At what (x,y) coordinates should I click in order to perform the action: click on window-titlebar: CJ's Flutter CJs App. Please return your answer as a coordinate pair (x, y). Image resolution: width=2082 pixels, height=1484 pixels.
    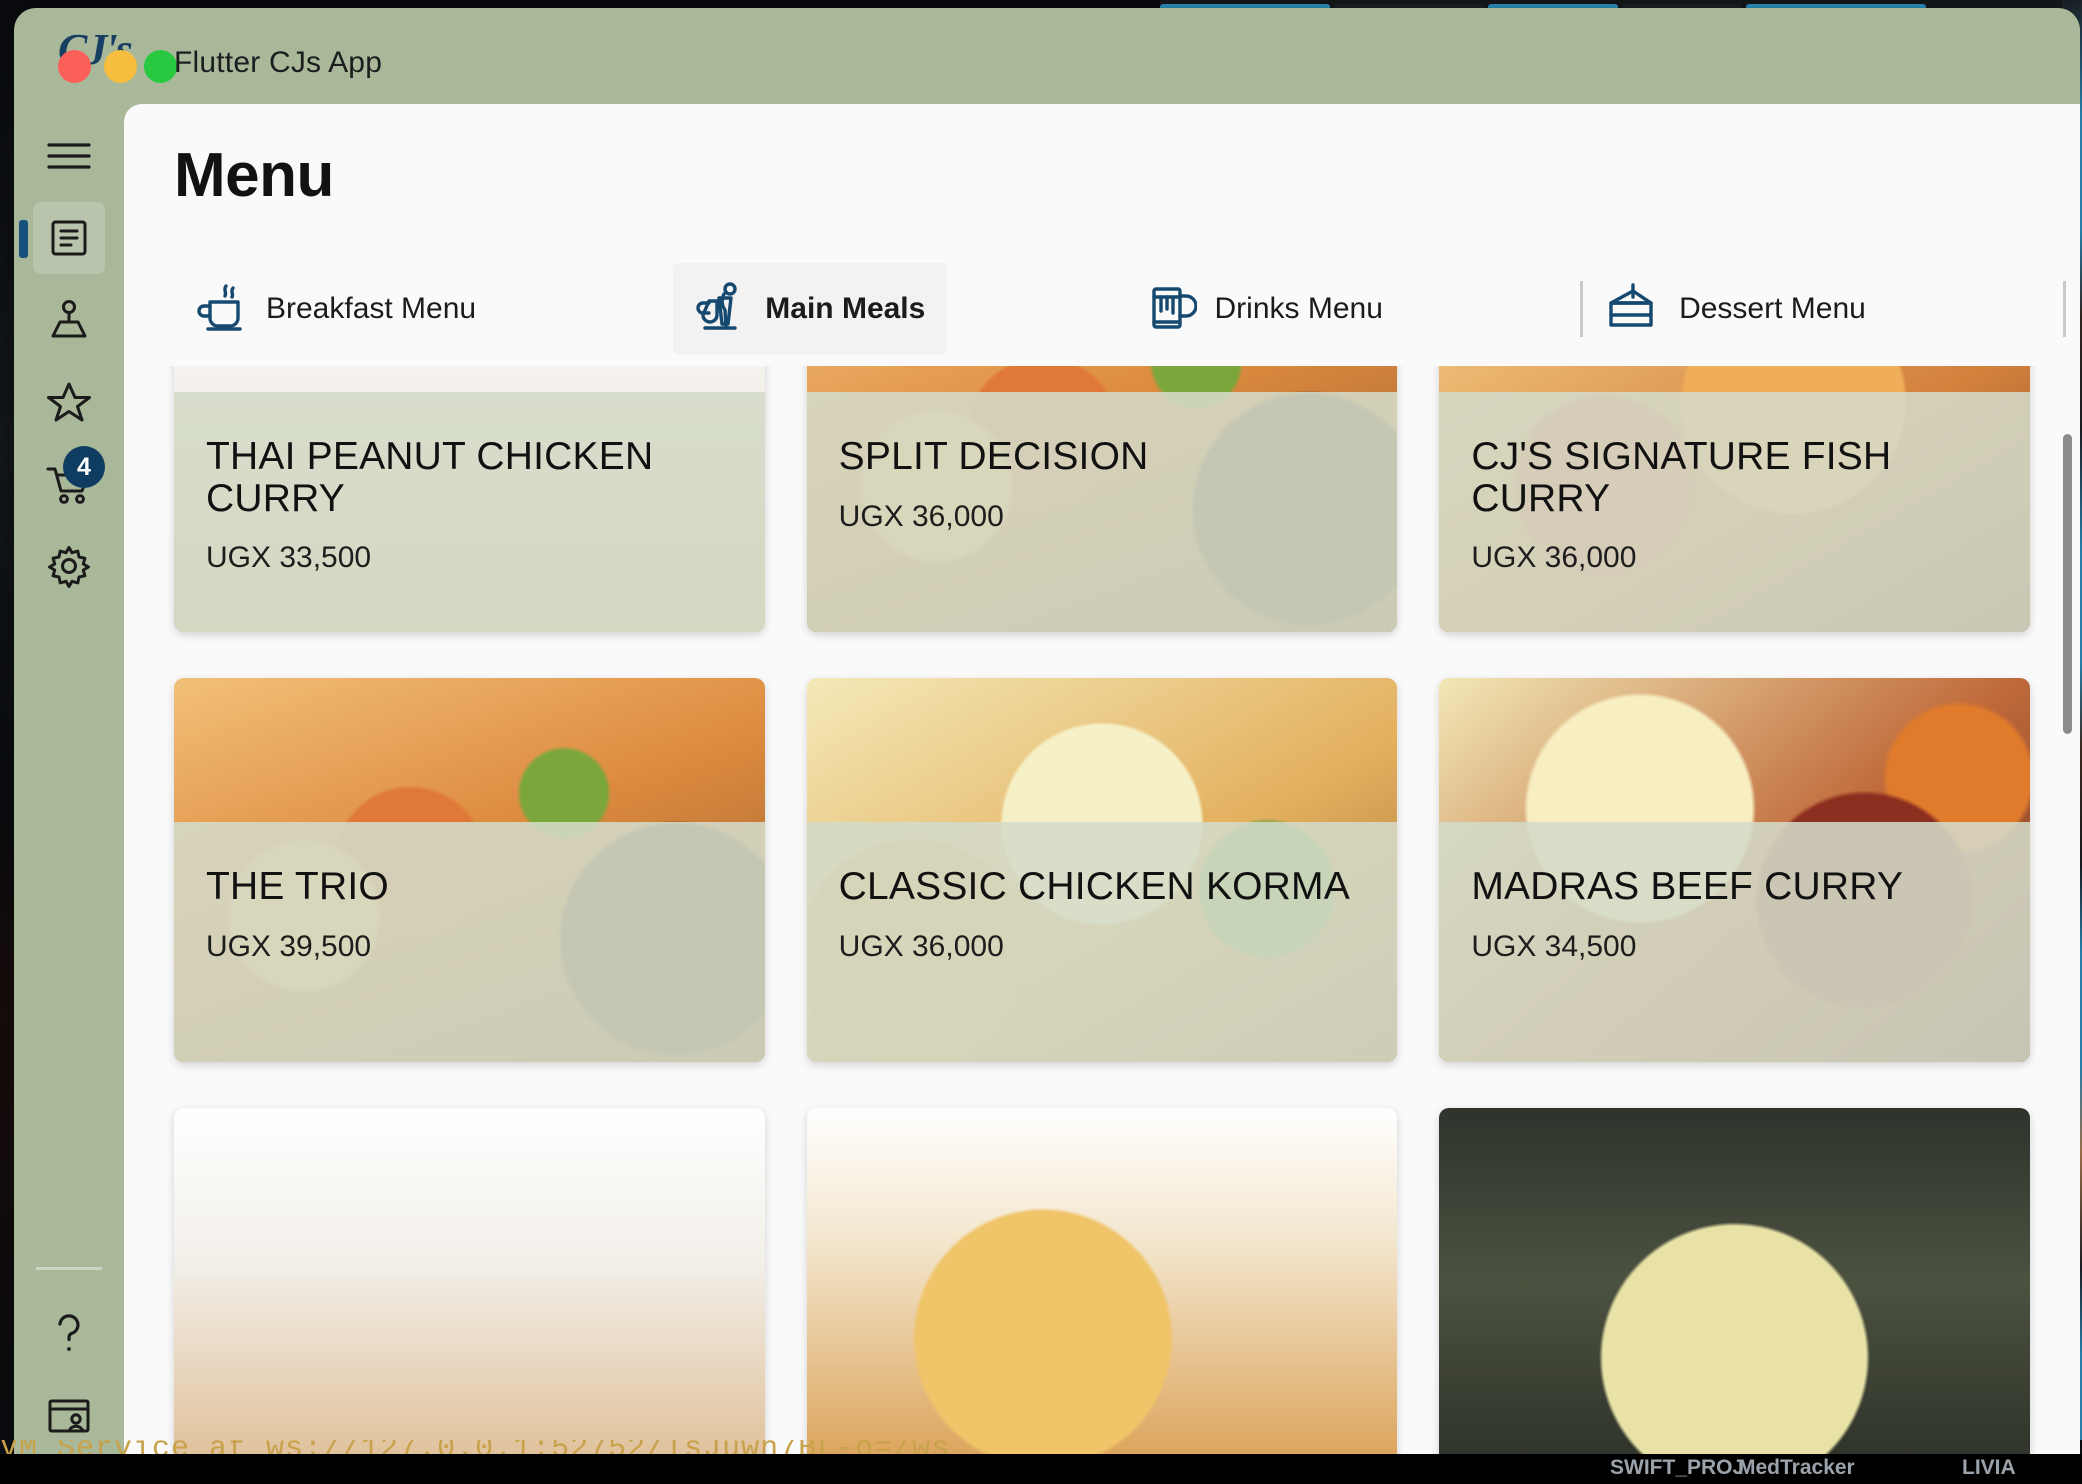
    Looking at the image, I should click on (1047, 56).